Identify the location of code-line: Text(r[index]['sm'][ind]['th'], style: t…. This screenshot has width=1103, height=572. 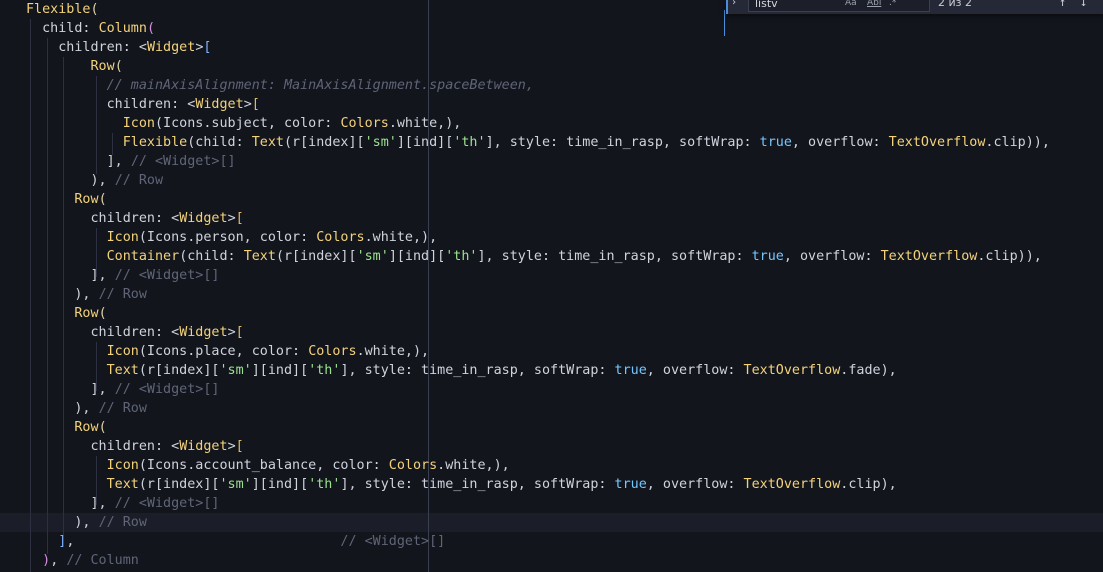
(461, 484).